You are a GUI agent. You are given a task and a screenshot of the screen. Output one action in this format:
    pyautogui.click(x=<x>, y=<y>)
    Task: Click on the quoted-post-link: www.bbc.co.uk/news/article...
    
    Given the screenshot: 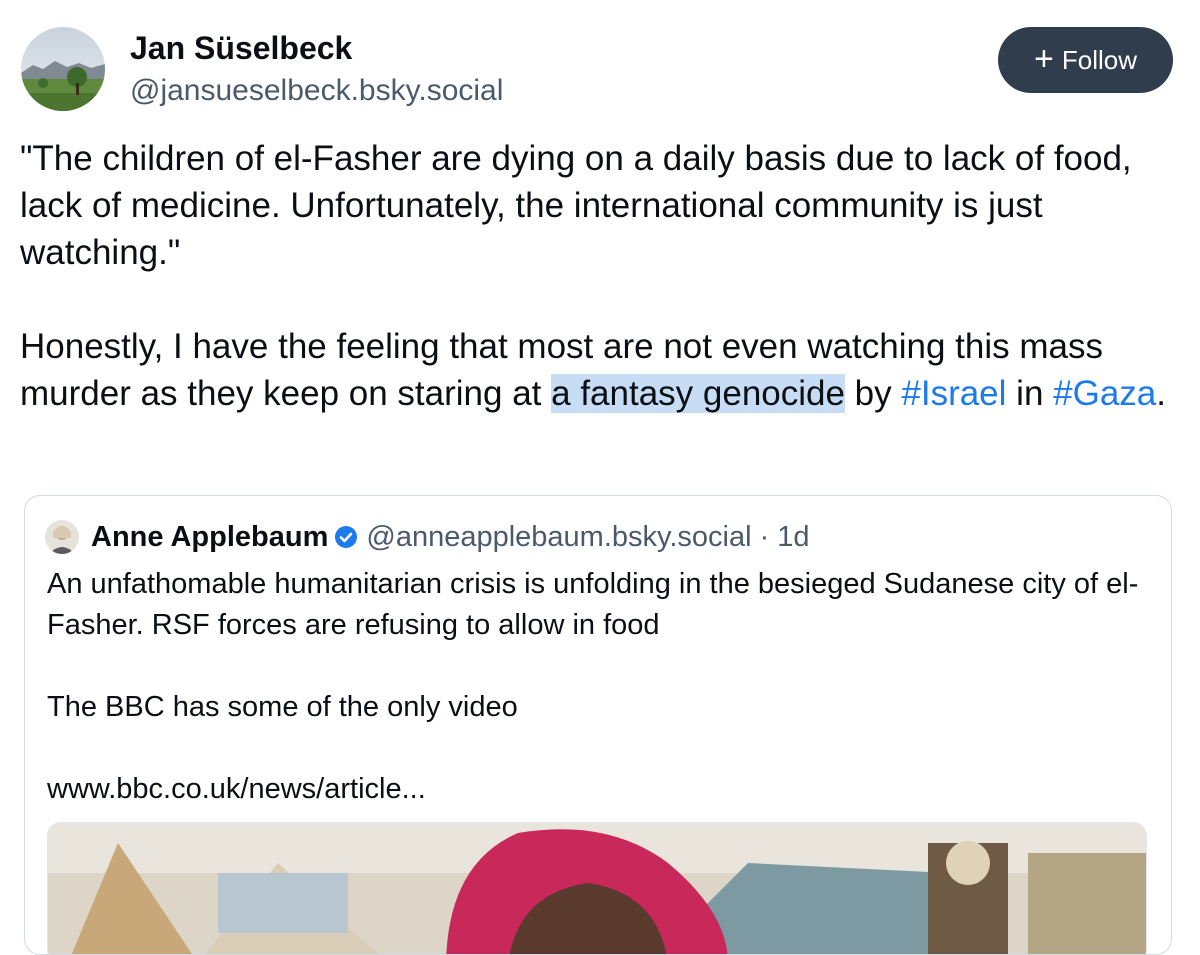 What is the action you would take?
    pyautogui.click(x=597, y=789)
    